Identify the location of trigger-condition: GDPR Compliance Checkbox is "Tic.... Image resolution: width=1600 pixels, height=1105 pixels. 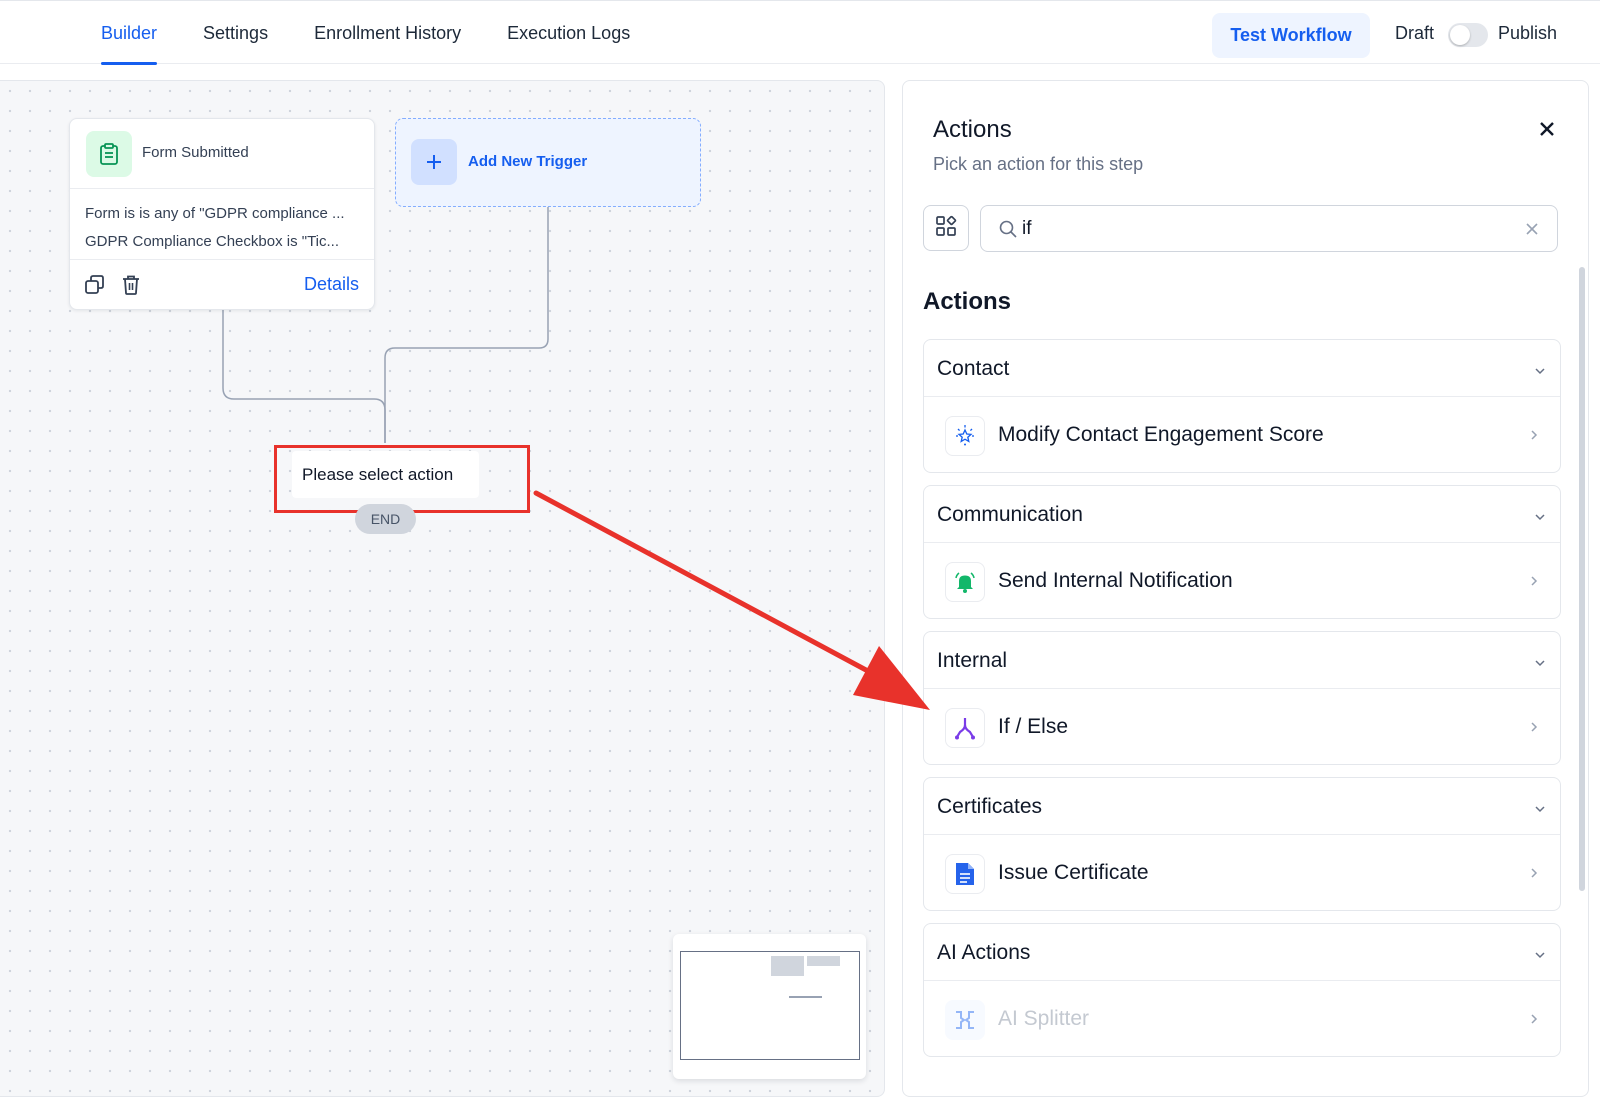
(212, 241).